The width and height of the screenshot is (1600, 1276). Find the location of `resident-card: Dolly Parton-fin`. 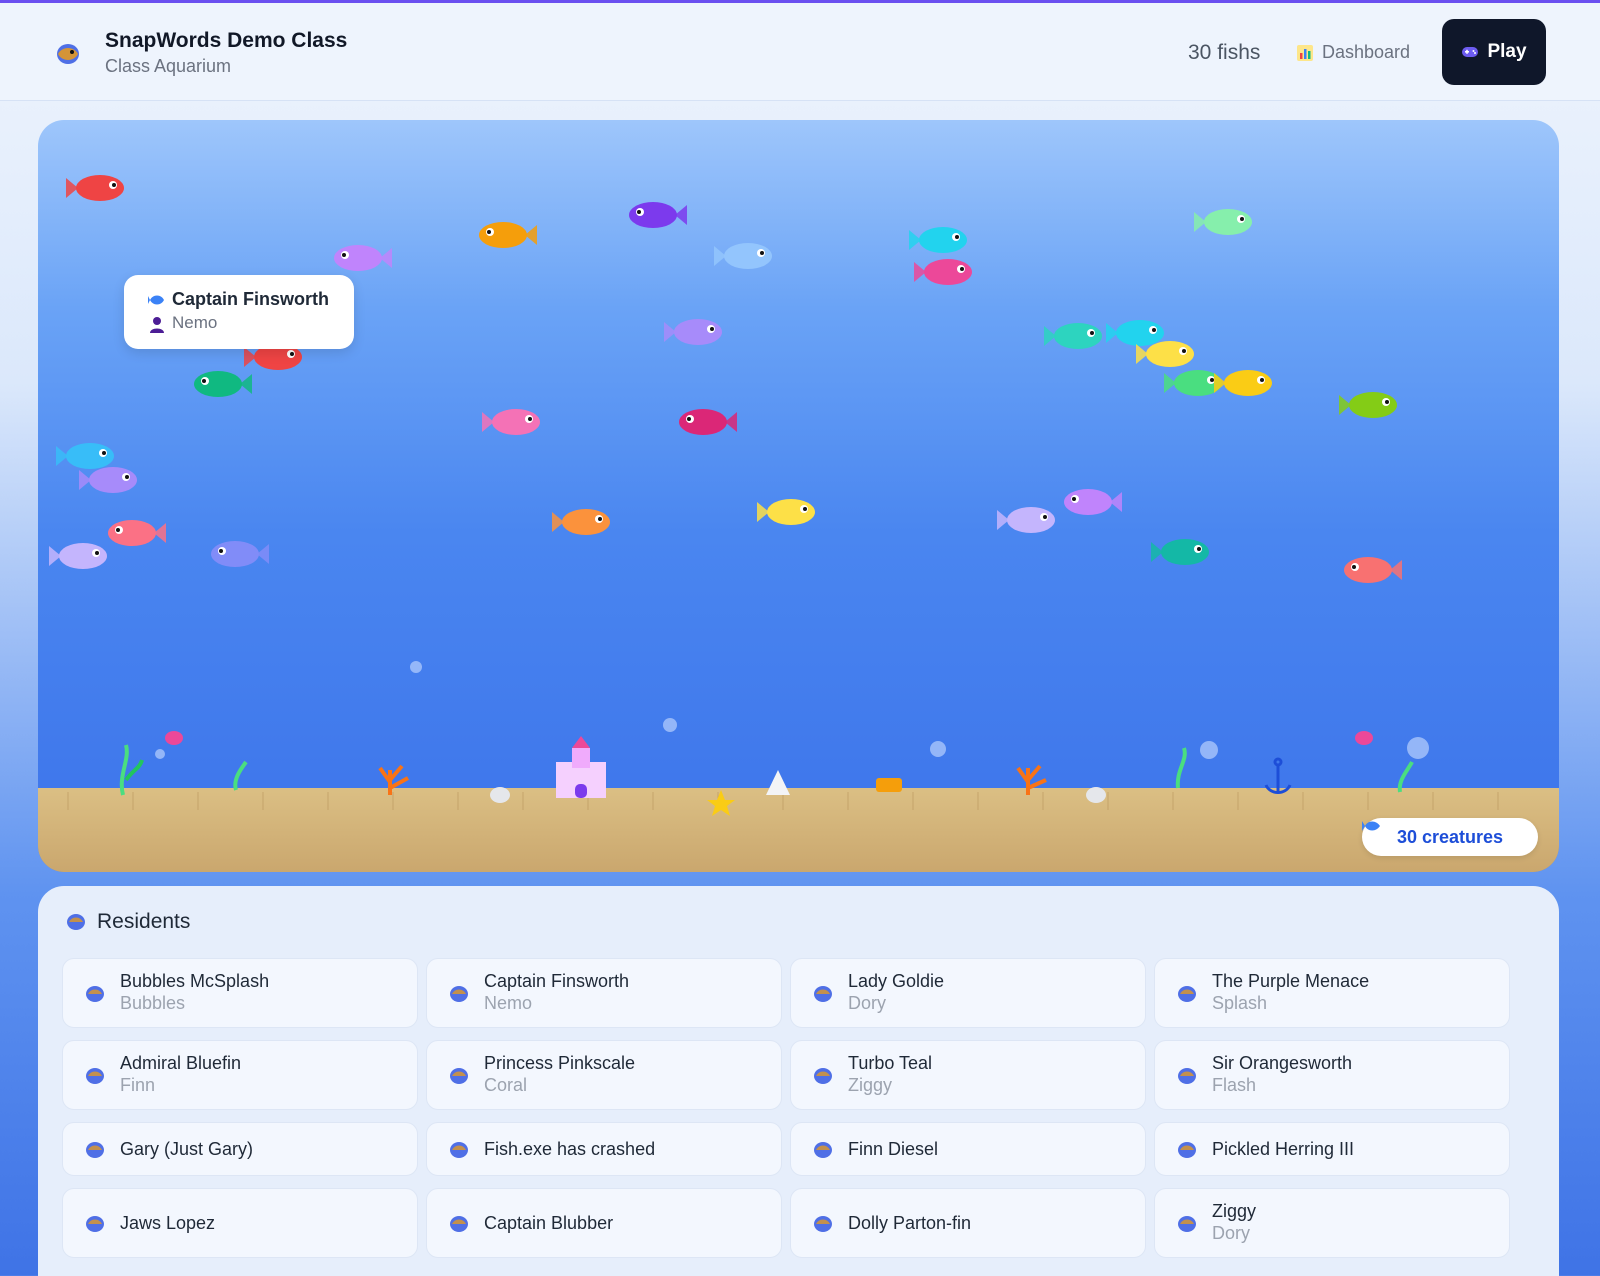

resident-card: Dolly Parton-fin is located at coordinates (968, 1223).